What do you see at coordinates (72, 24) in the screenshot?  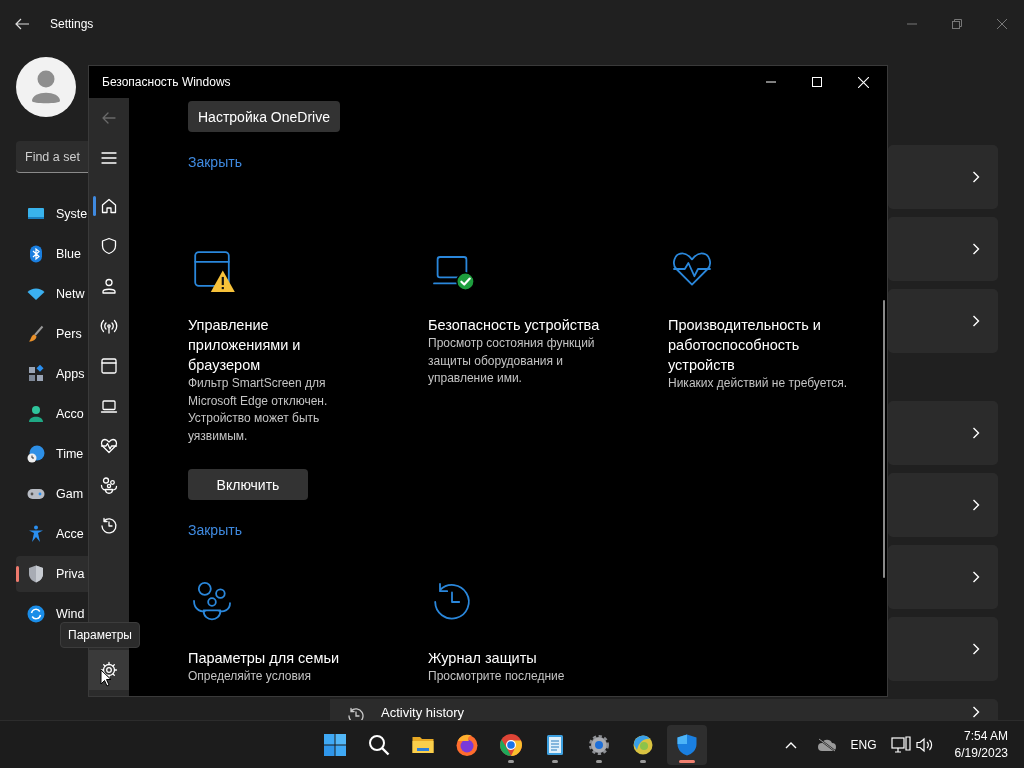 I see `window-title: Settings` at bounding box center [72, 24].